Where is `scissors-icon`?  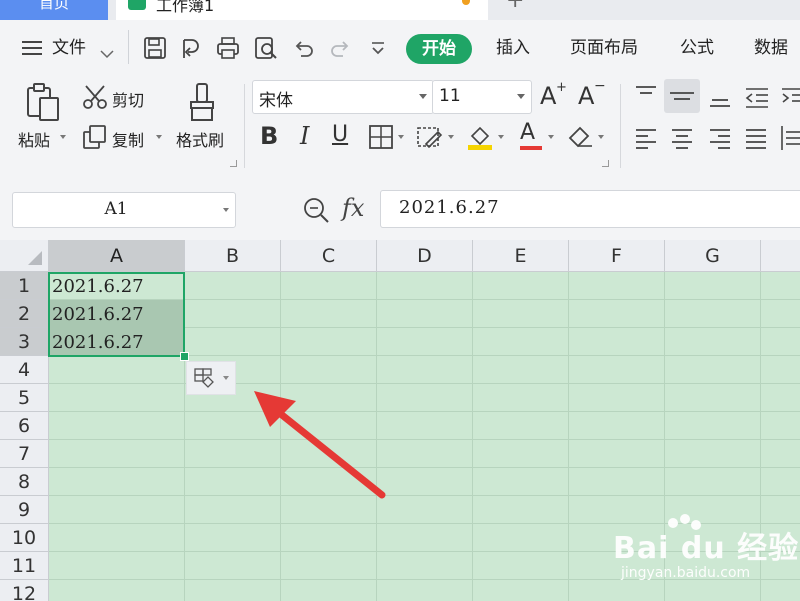
scissors-icon is located at coordinates (95, 97).